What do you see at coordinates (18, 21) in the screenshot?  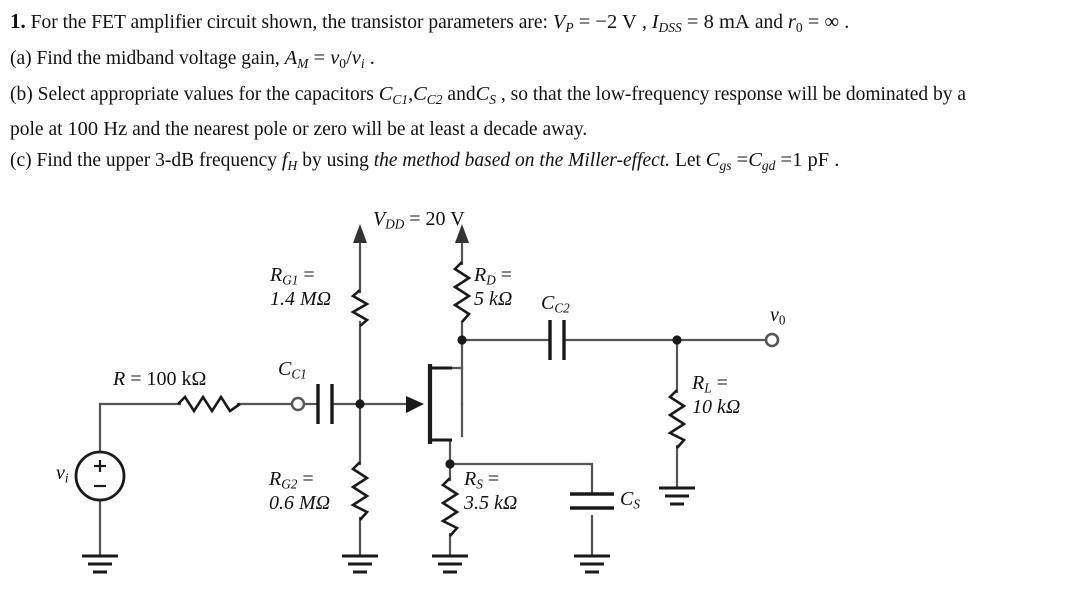 I see `problem-number: 1.` at bounding box center [18, 21].